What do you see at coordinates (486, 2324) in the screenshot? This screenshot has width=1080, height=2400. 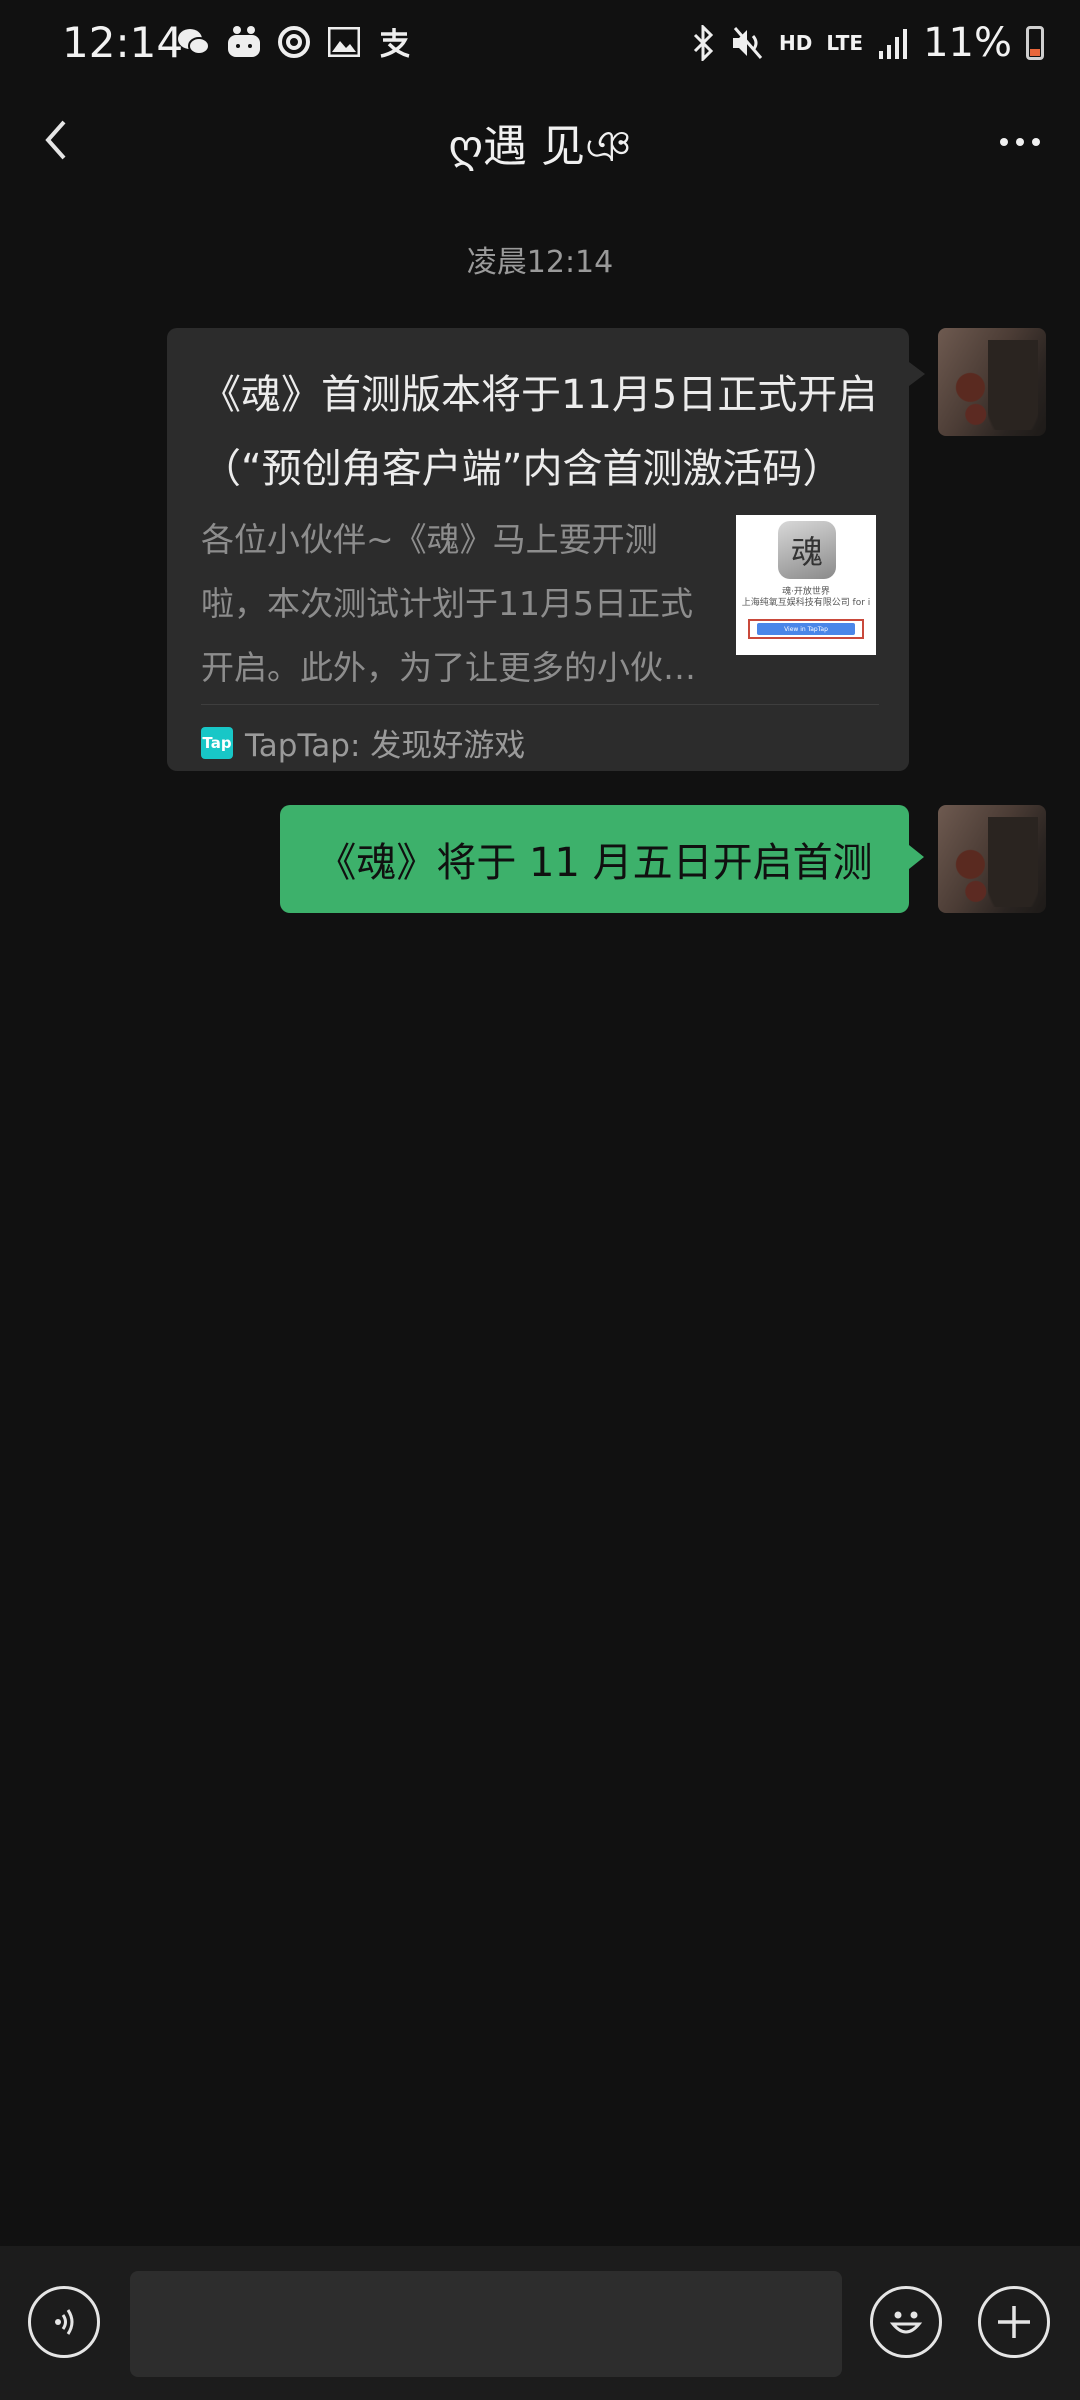 I see `message-input` at bounding box center [486, 2324].